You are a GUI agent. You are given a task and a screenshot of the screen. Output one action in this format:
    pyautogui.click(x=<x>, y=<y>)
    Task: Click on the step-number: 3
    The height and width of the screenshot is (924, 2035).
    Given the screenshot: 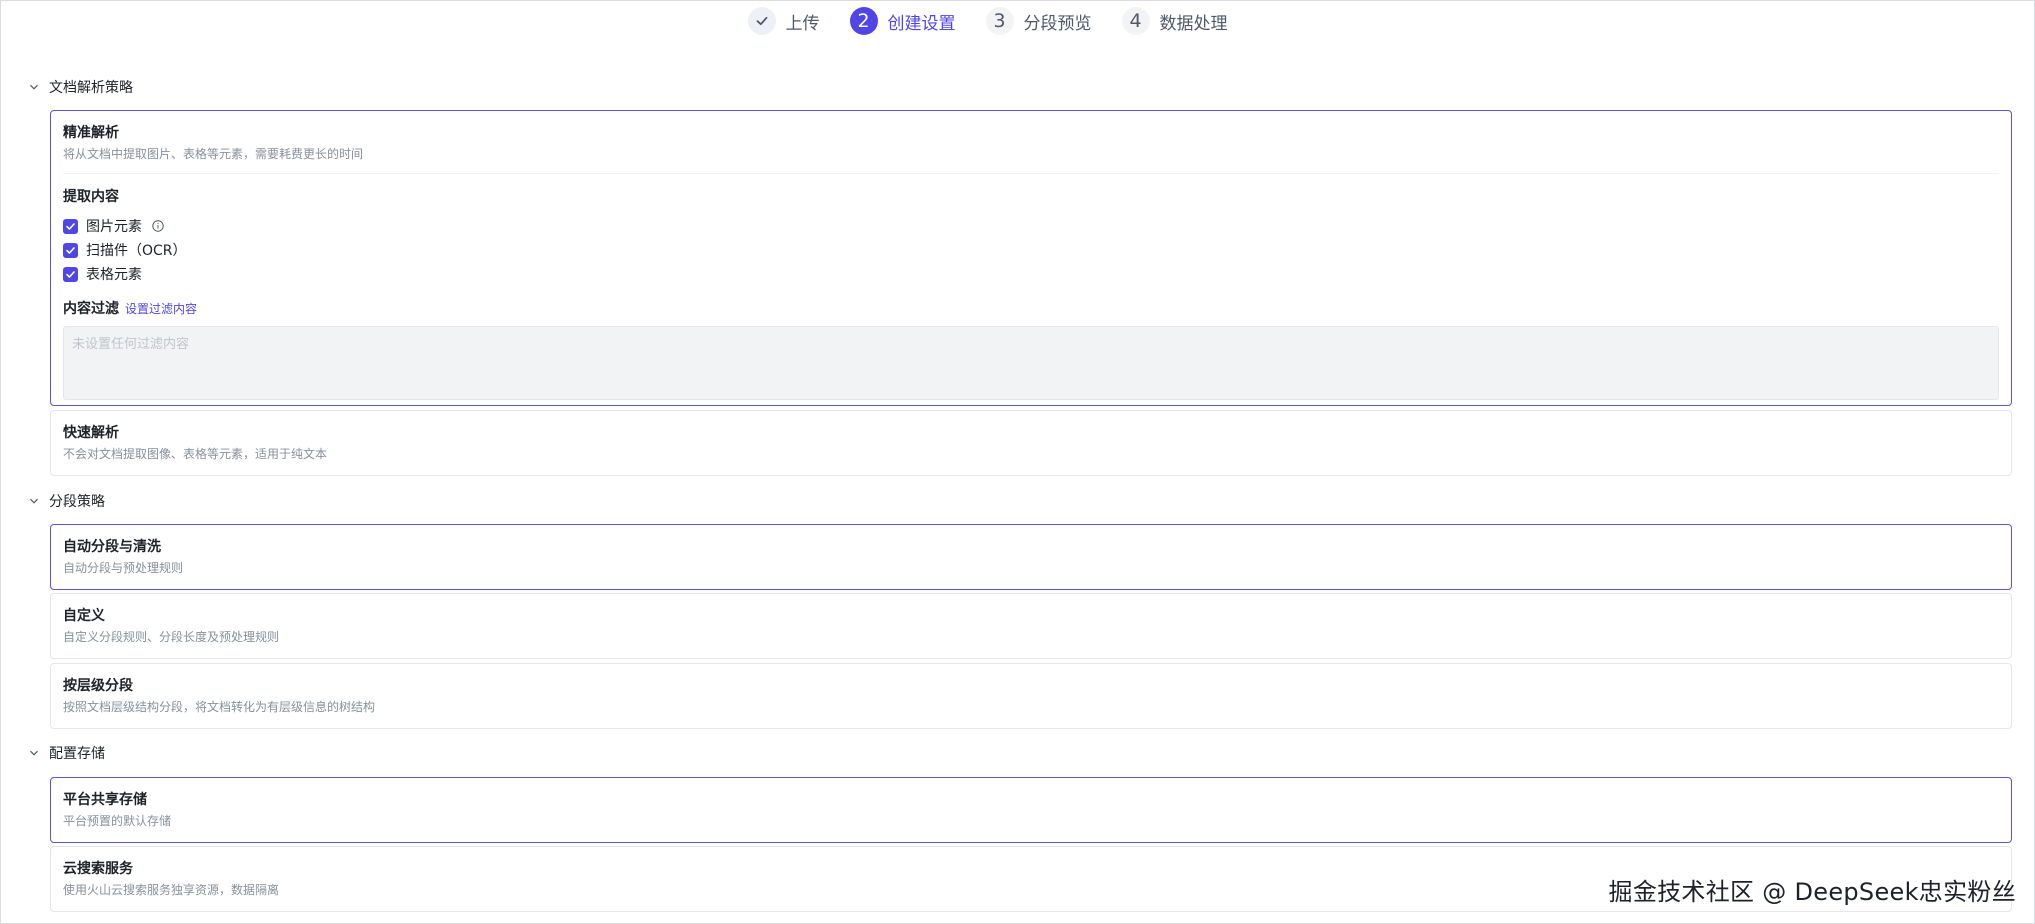 What is the action you would take?
    pyautogui.click(x=999, y=21)
    